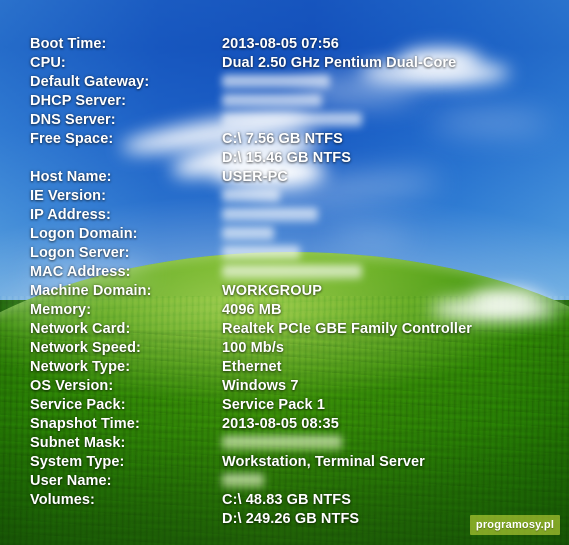 The height and width of the screenshot is (545, 569). I want to click on info-row-label: Subnet Mask:, so click(78, 443).